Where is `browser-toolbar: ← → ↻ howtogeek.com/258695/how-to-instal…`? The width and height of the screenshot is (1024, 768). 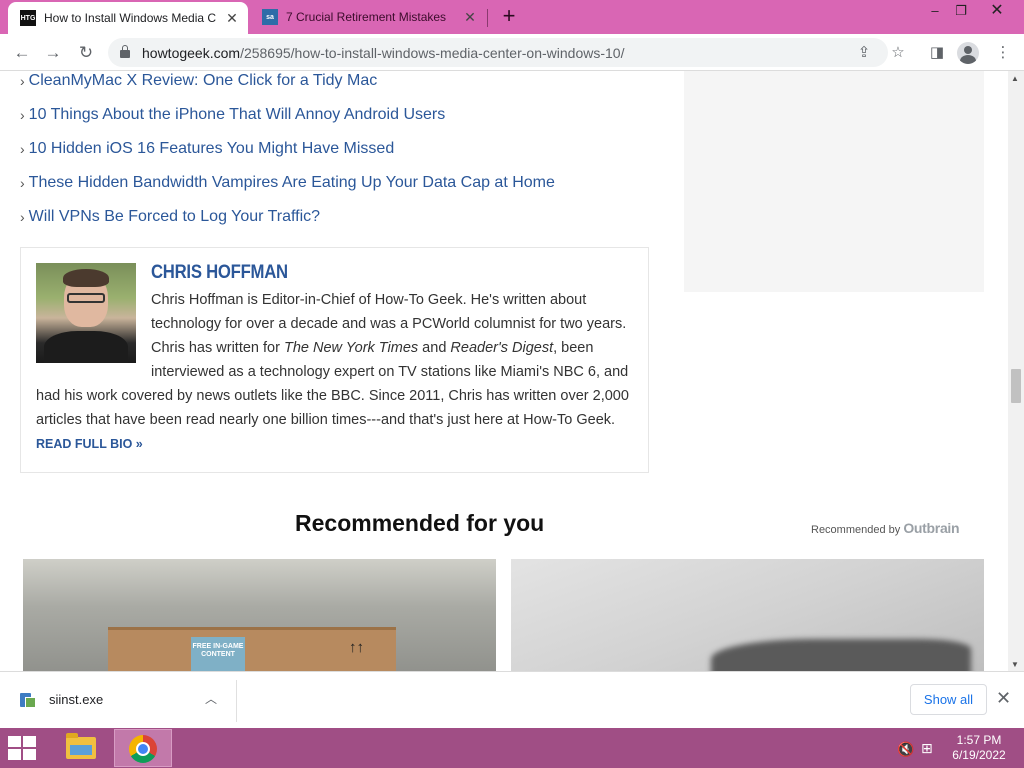
browser-toolbar: ← → ↻ howtogeek.com/258695/how-to-instal… is located at coordinates (512, 52).